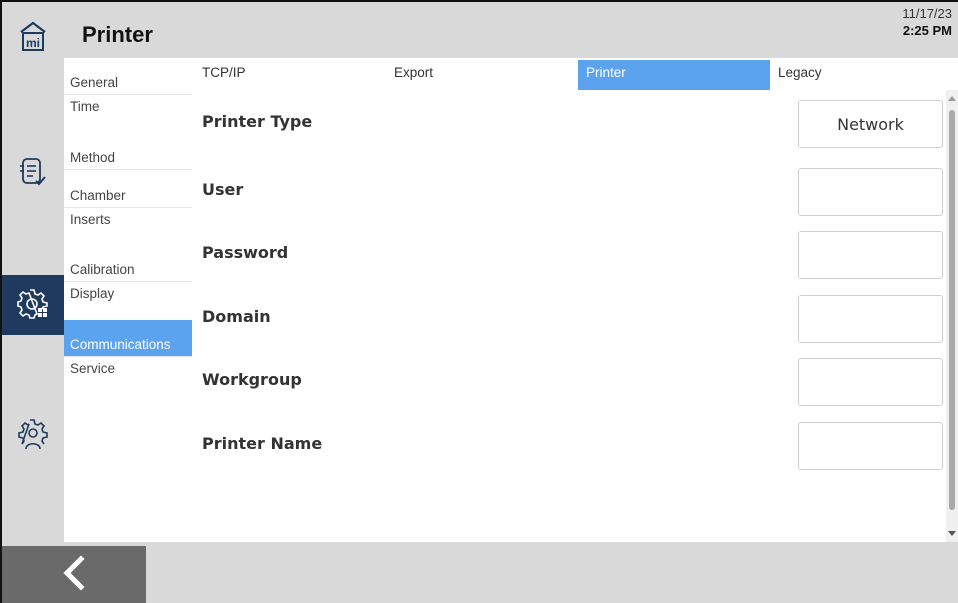  I want to click on nav-item-communications: Communications, so click(128, 338).